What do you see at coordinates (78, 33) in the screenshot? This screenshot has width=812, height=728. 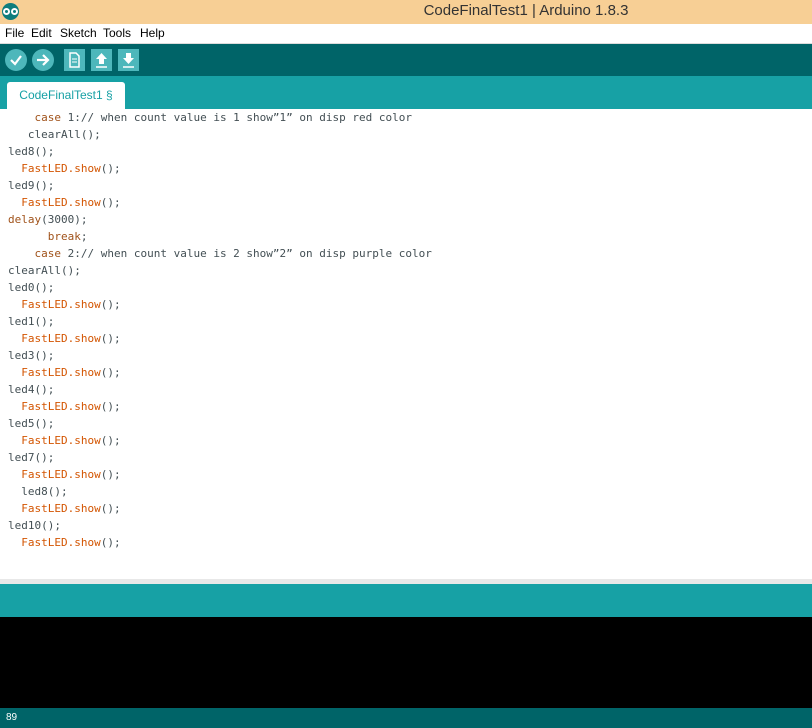 I see `menu-sketch: Sketch` at bounding box center [78, 33].